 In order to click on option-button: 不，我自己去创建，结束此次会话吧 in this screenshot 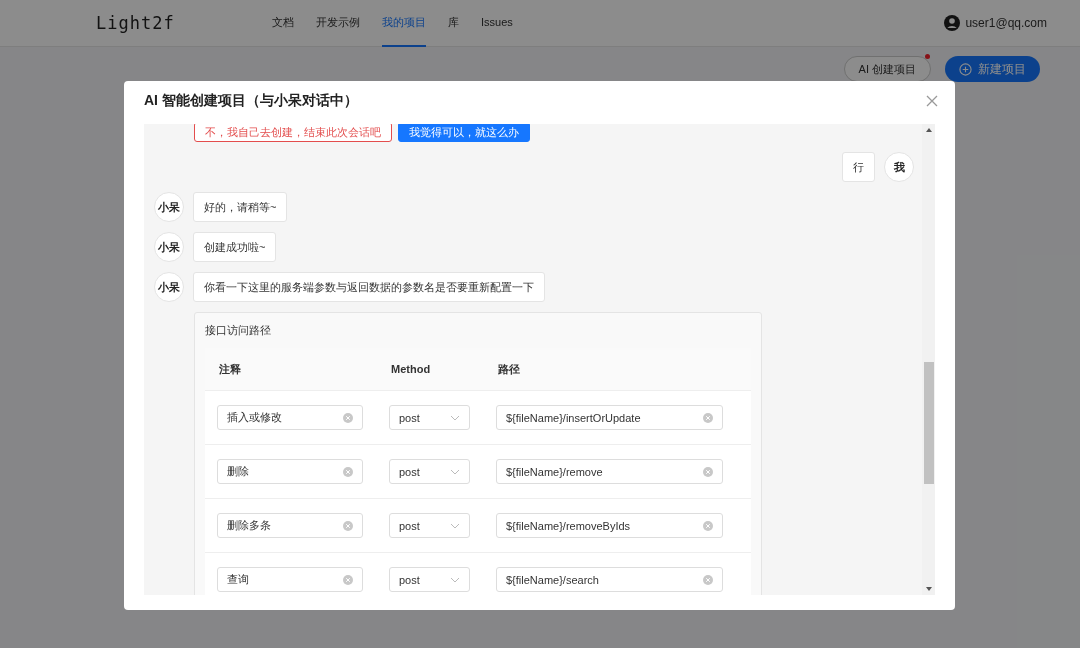, I will do `click(293, 133)`.